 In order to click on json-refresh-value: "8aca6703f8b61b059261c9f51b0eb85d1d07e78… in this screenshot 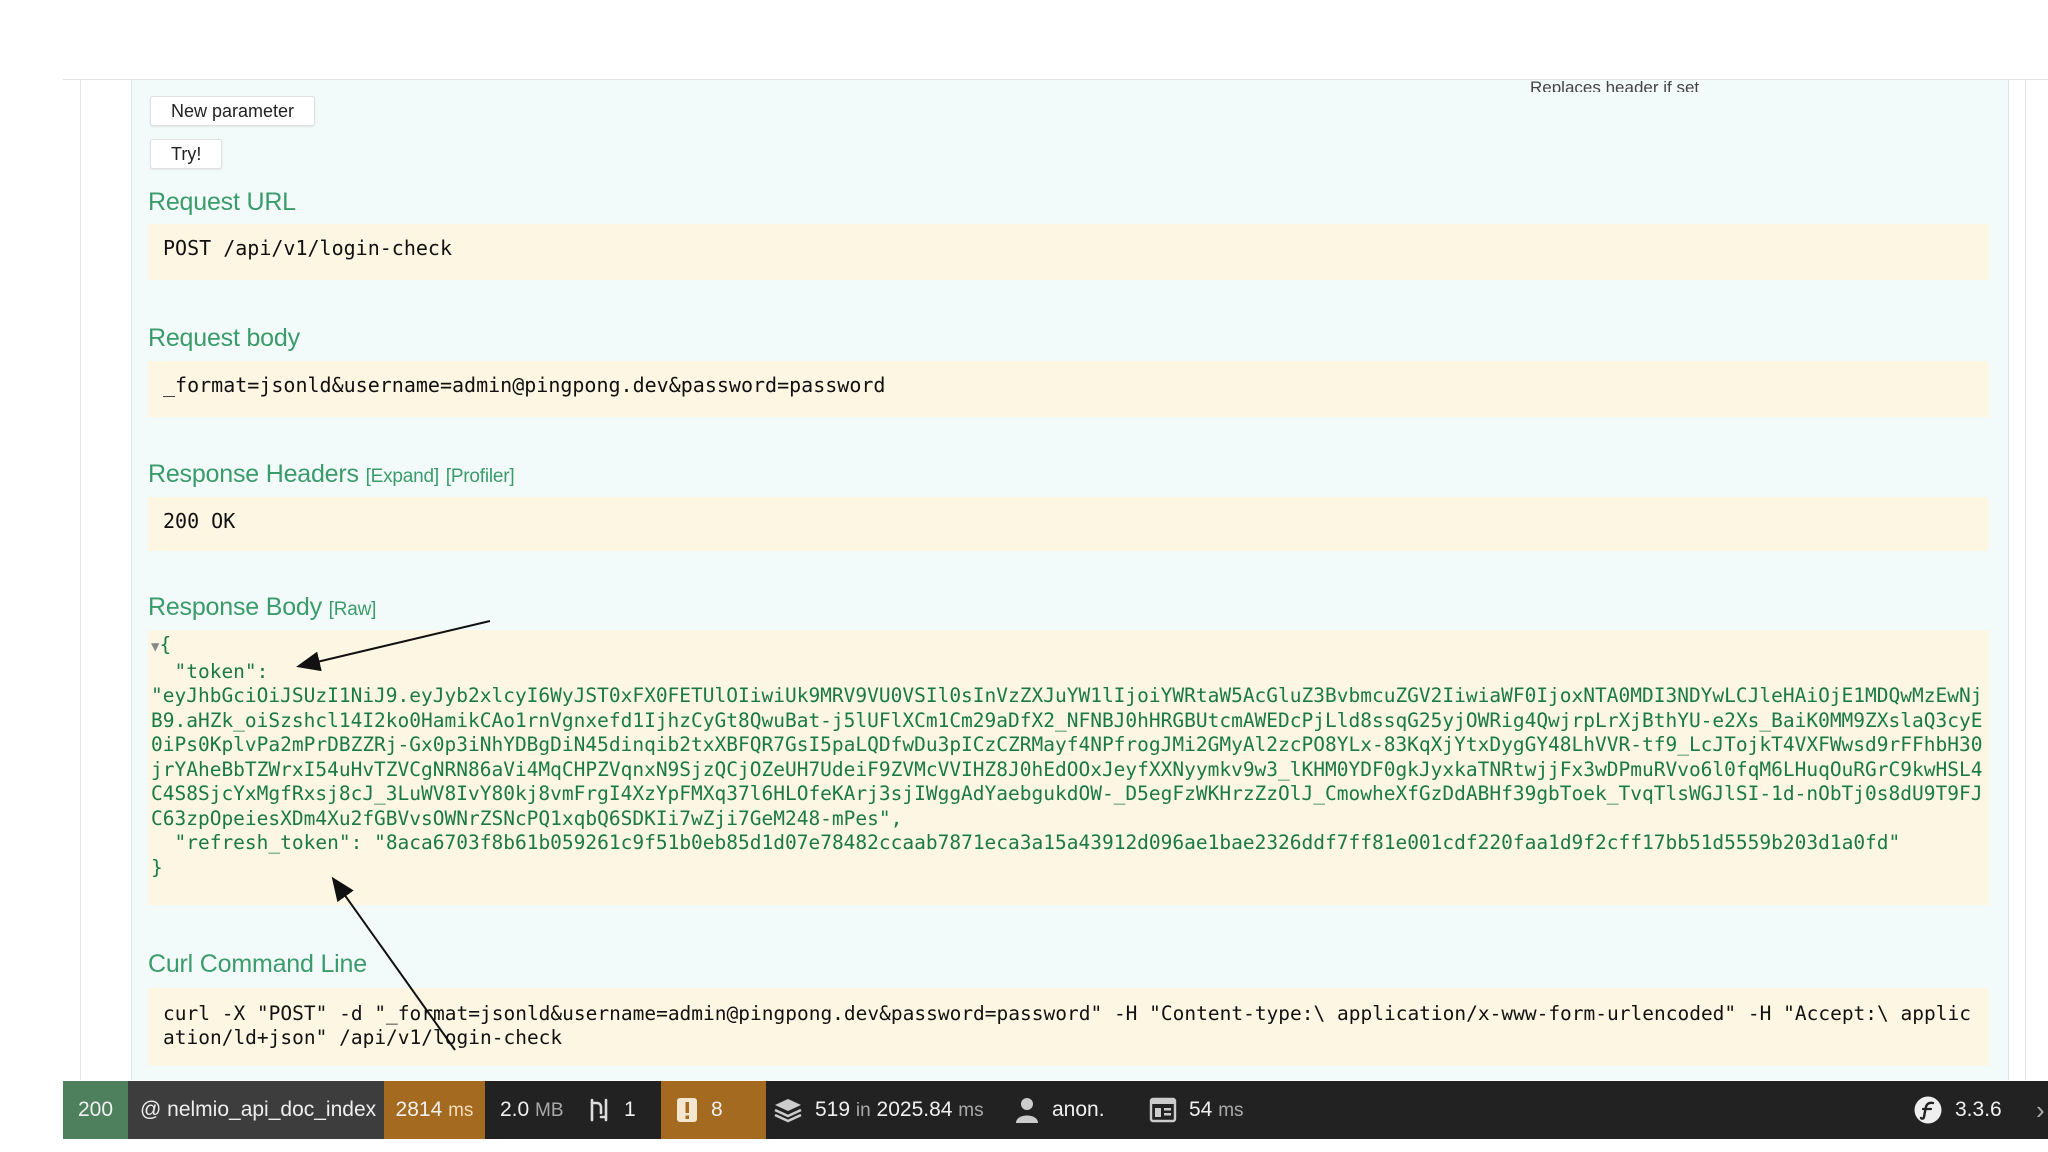, I will do `click(1137, 842)`.